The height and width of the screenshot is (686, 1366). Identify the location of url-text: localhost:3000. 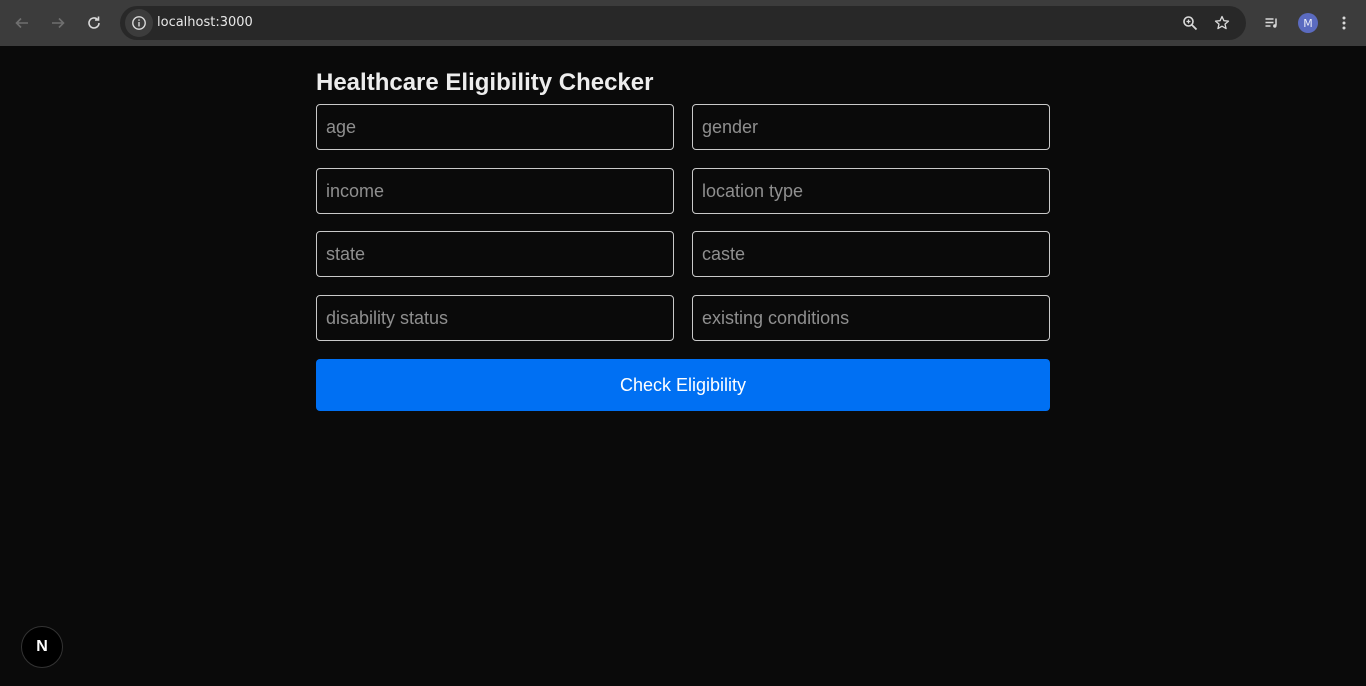
(205, 22).